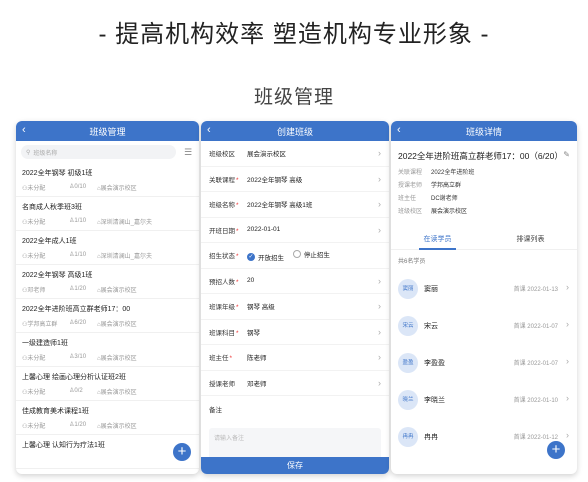  Describe the element at coordinates (251, 281) in the screenshot. I see `field-value: 20` at that location.